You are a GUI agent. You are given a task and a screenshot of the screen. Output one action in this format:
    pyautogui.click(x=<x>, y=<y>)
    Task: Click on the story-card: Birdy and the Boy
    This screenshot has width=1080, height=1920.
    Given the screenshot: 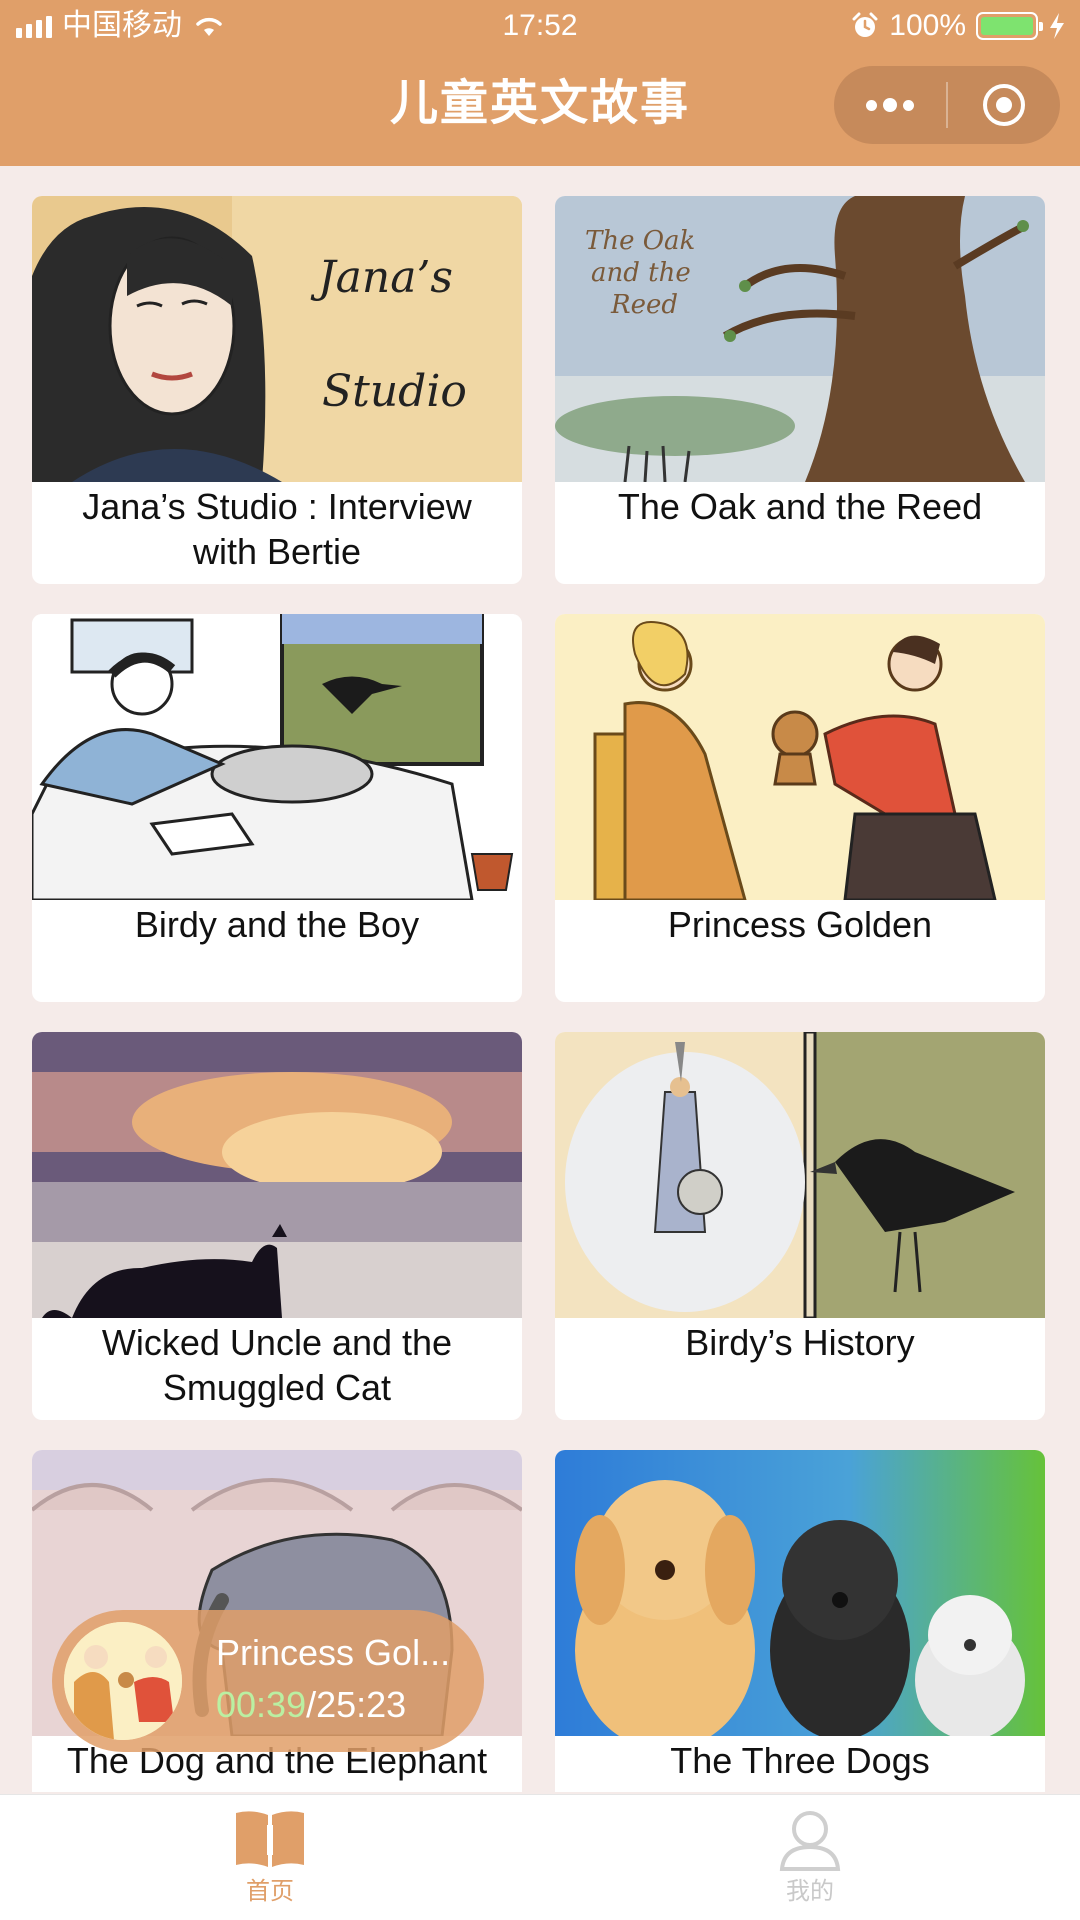 What is the action you would take?
    pyautogui.click(x=277, y=808)
    